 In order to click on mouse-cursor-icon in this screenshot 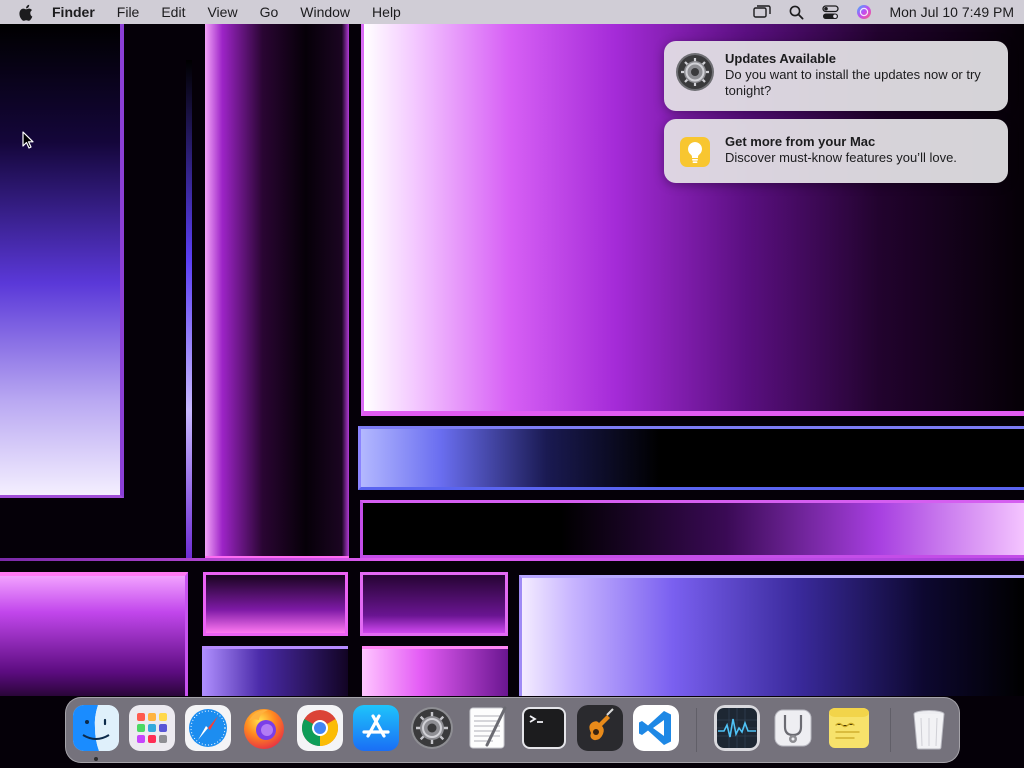, I will do `click(28, 140)`.